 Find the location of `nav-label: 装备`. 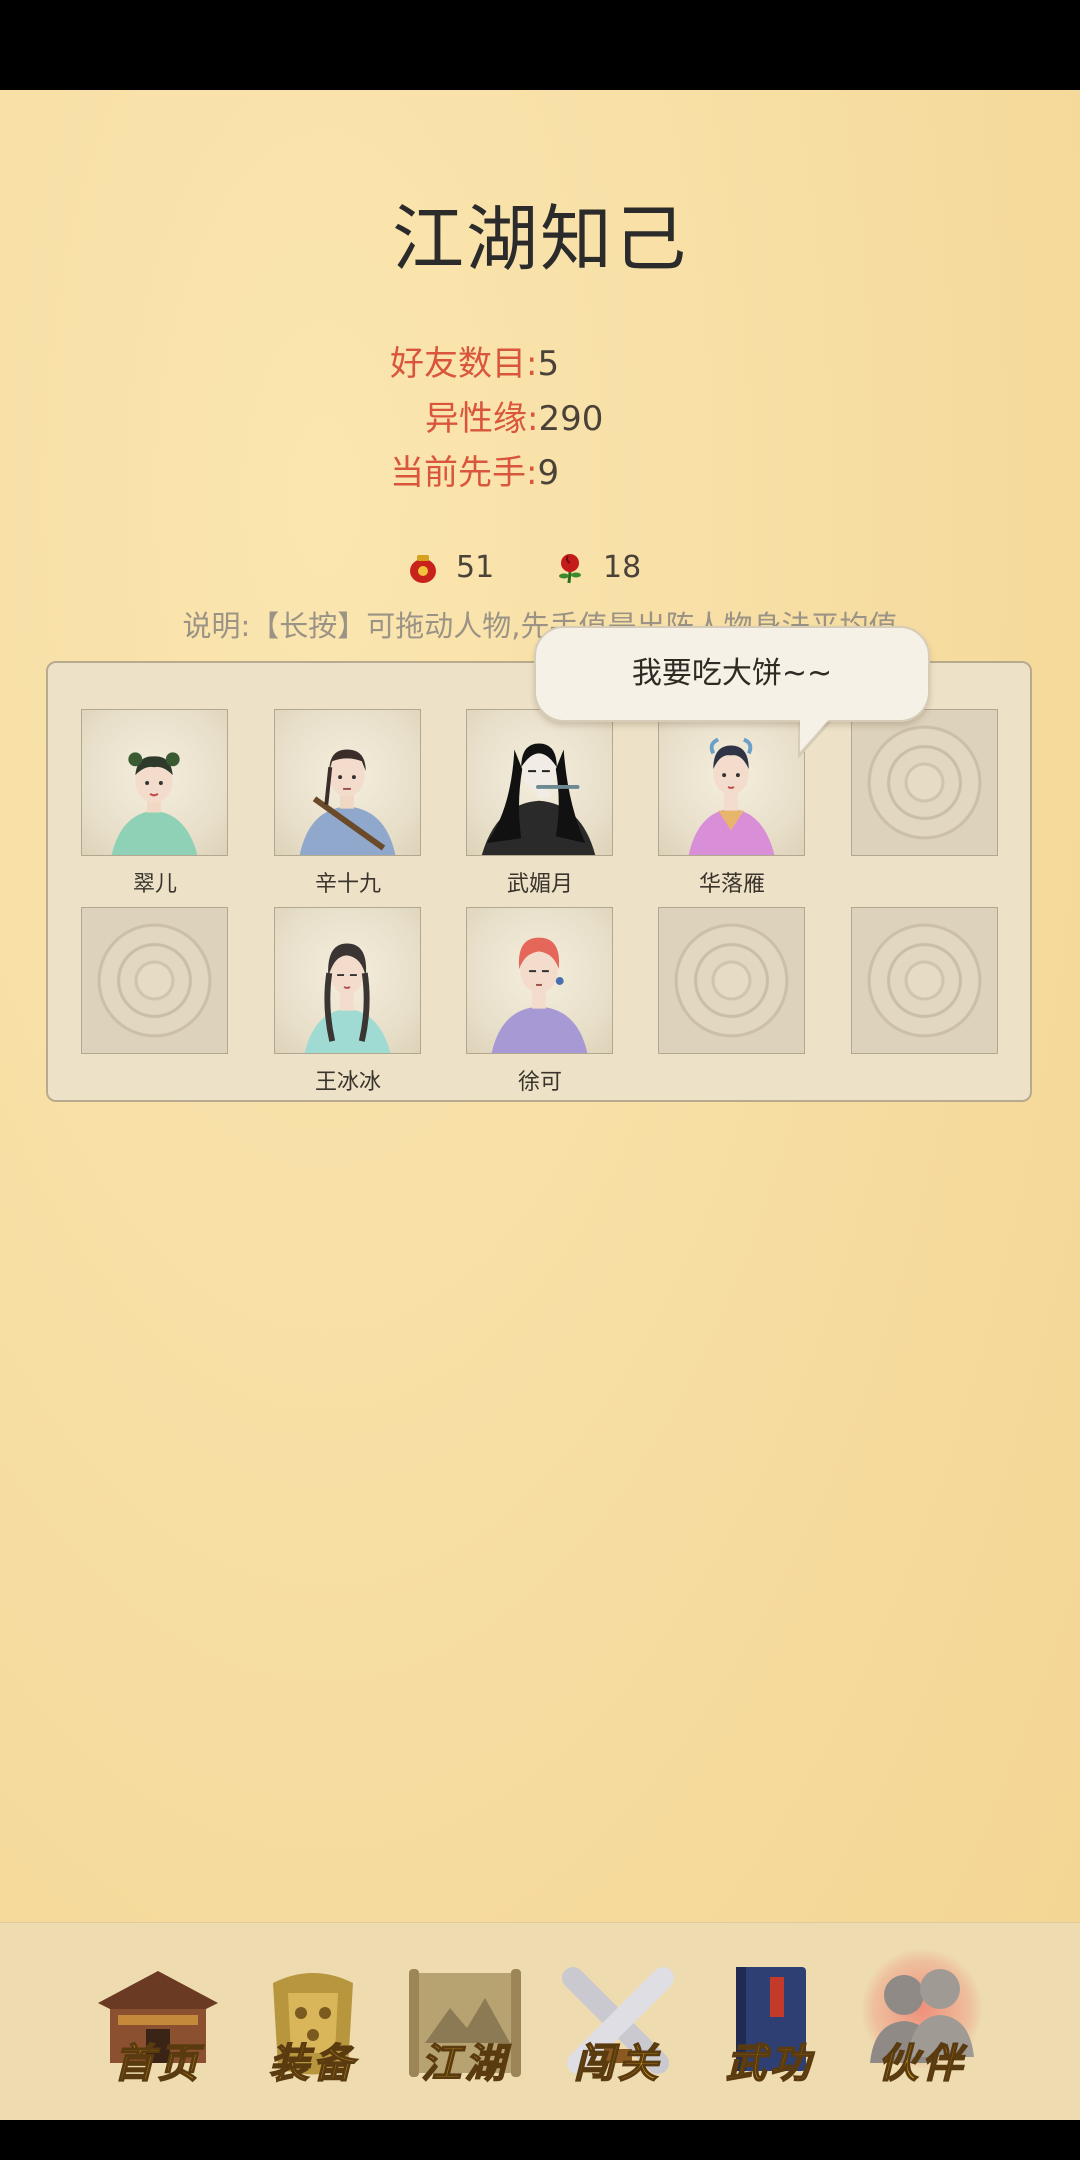

nav-label: 装备 is located at coordinates (312, 2063).